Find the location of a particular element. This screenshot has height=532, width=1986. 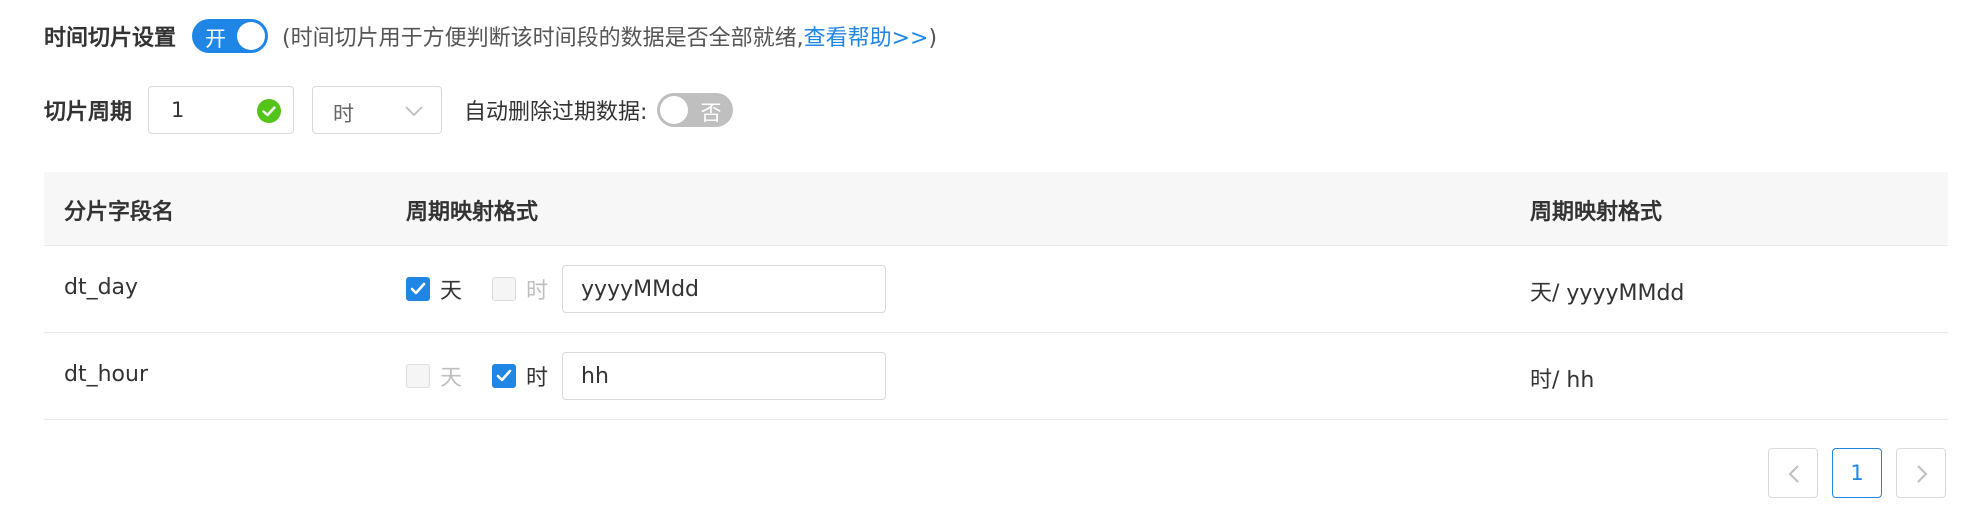

slice-period-input: 1 is located at coordinates (221, 110).